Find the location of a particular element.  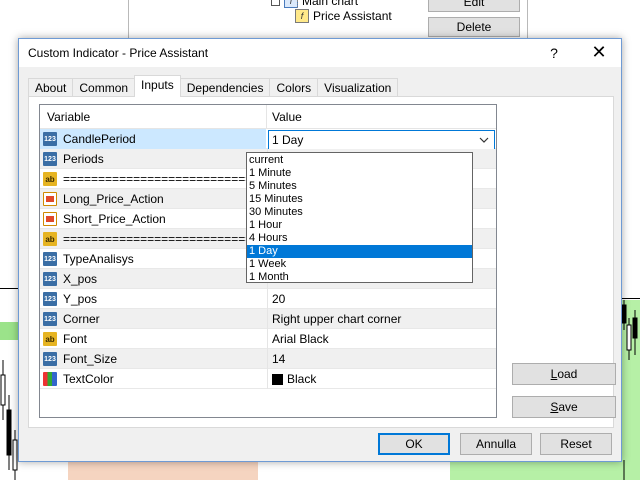

close-button: ✕ is located at coordinates (599, 53).